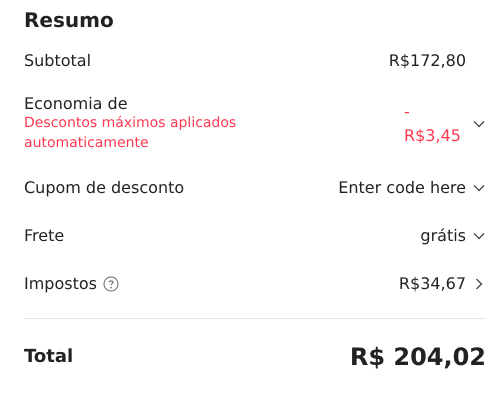  Describe the element at coordinates (69, 20) in the screenshot. I see `summary-title: Resumo` at that location.